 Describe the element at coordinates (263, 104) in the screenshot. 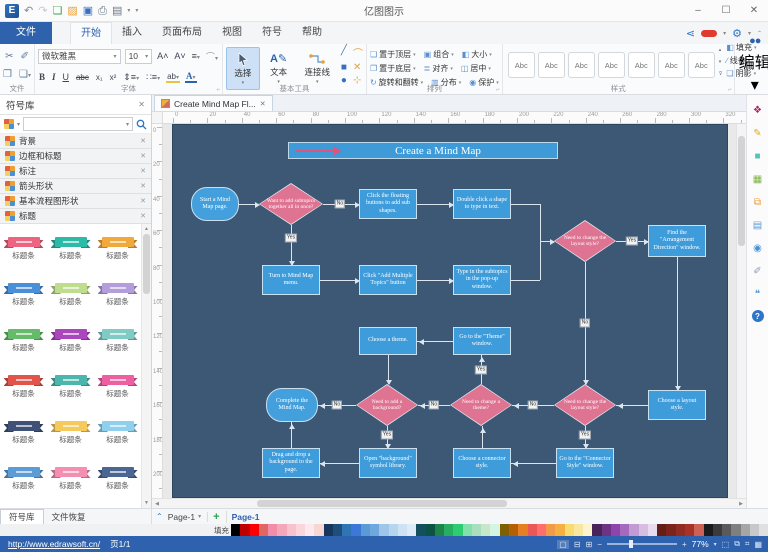

I see `document-close-icon: ✕` at that location.